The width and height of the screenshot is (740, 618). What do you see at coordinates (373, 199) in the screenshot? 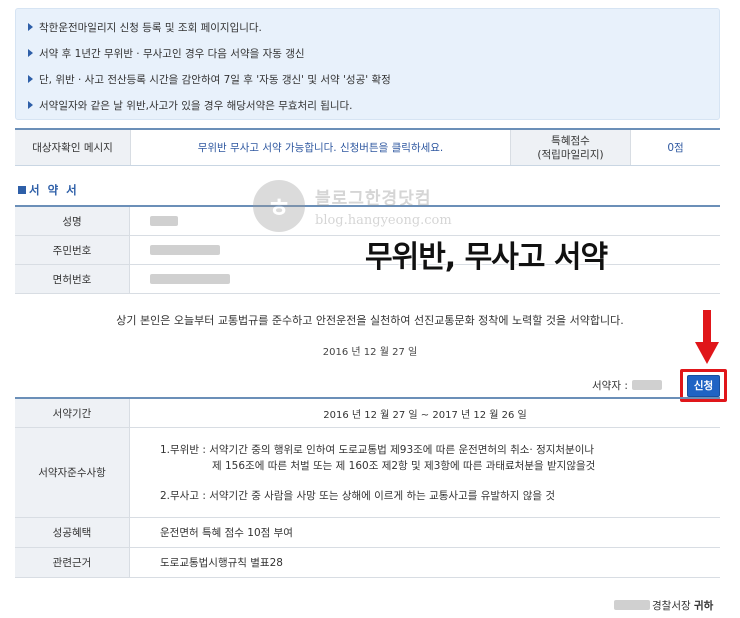
I see `watermark-title: 블로그한경닷컴` at bounding box center [373, 199].